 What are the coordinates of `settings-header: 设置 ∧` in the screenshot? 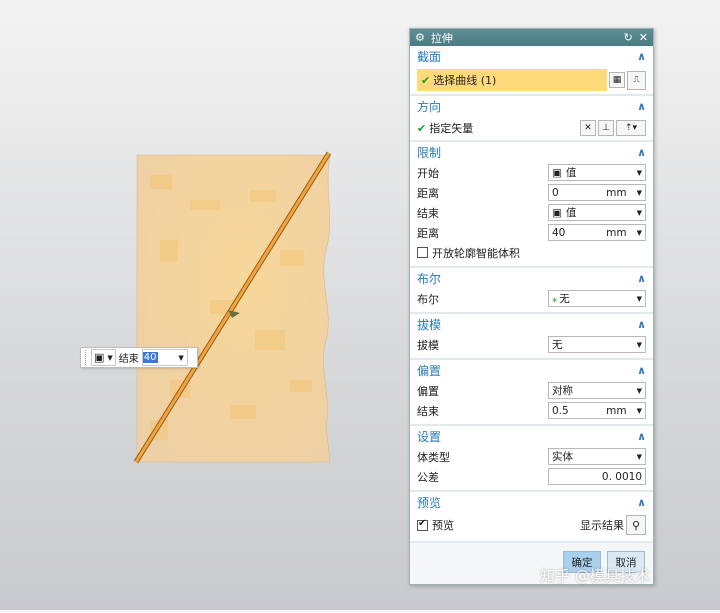 It's located at (531, 436).